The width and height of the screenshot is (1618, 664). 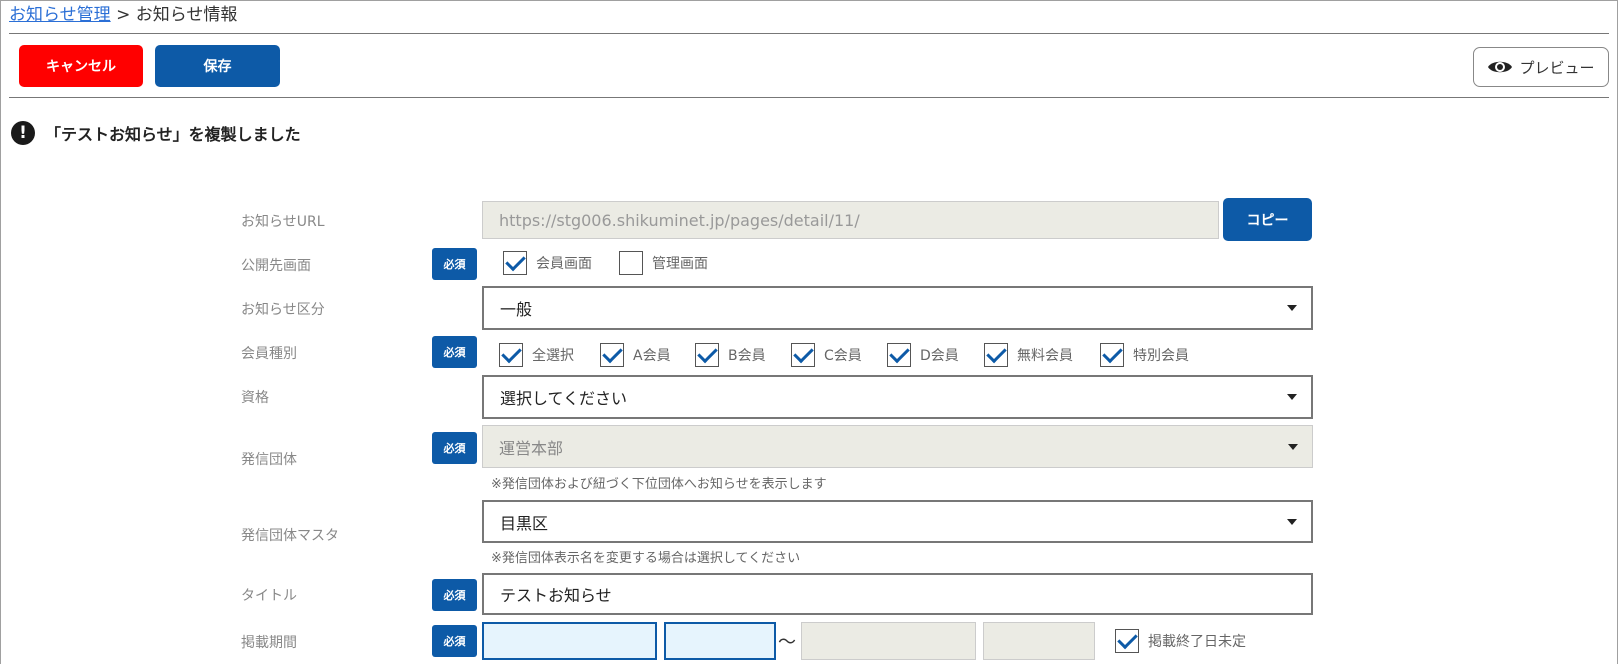 What do you see at coordinates (1161, 356) in the screenshot?
I see `checkbox-label: 特別会員` at bounding box center [1161, 356].